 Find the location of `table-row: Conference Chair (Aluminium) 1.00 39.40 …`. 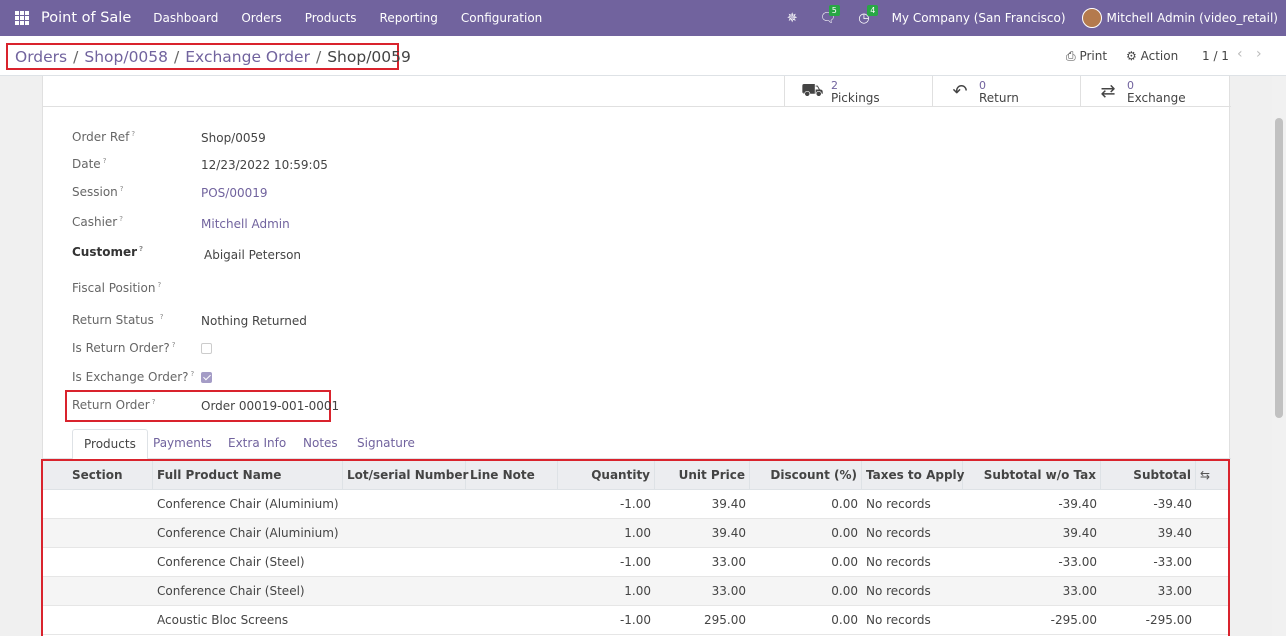

table-row: Conference Chair (Aluminium) 1.00 39.40 … is located at coordinates (635, 533).